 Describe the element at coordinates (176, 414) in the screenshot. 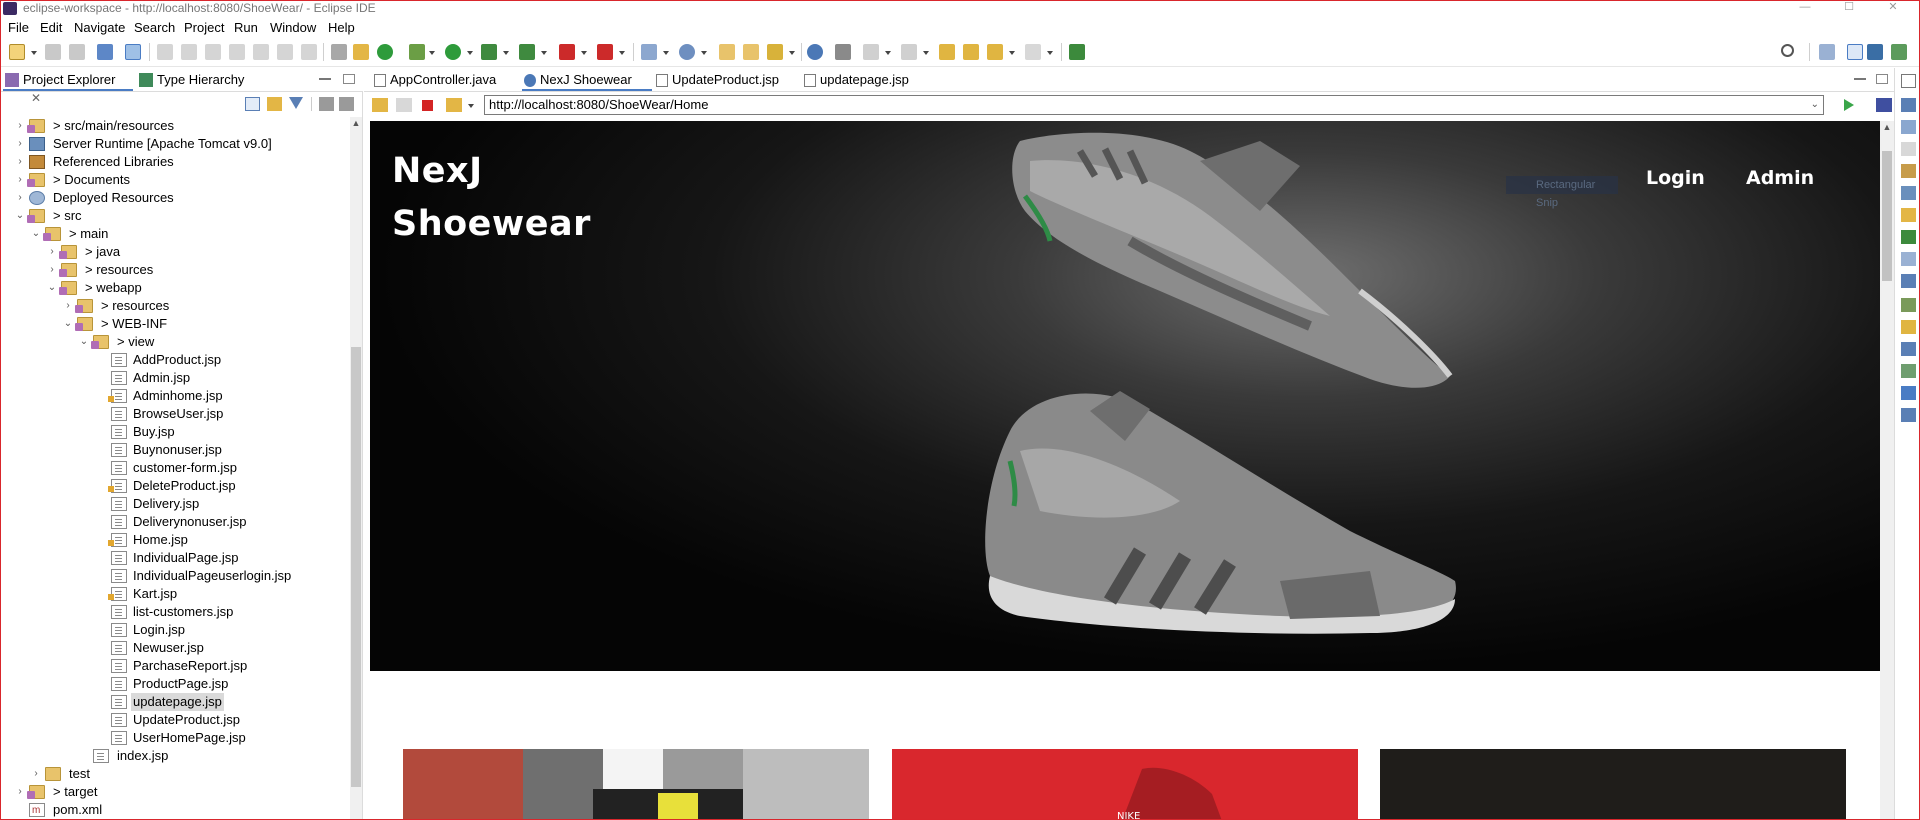

I see `tree-item: BrowseUser.jsp` at that location.